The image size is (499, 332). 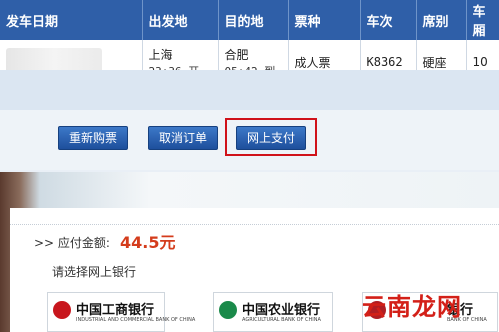 I want to click on table-header-row: 发车日期 出发地 目的地 票种 车次 席别 车厢, so click(x=249, y=20).